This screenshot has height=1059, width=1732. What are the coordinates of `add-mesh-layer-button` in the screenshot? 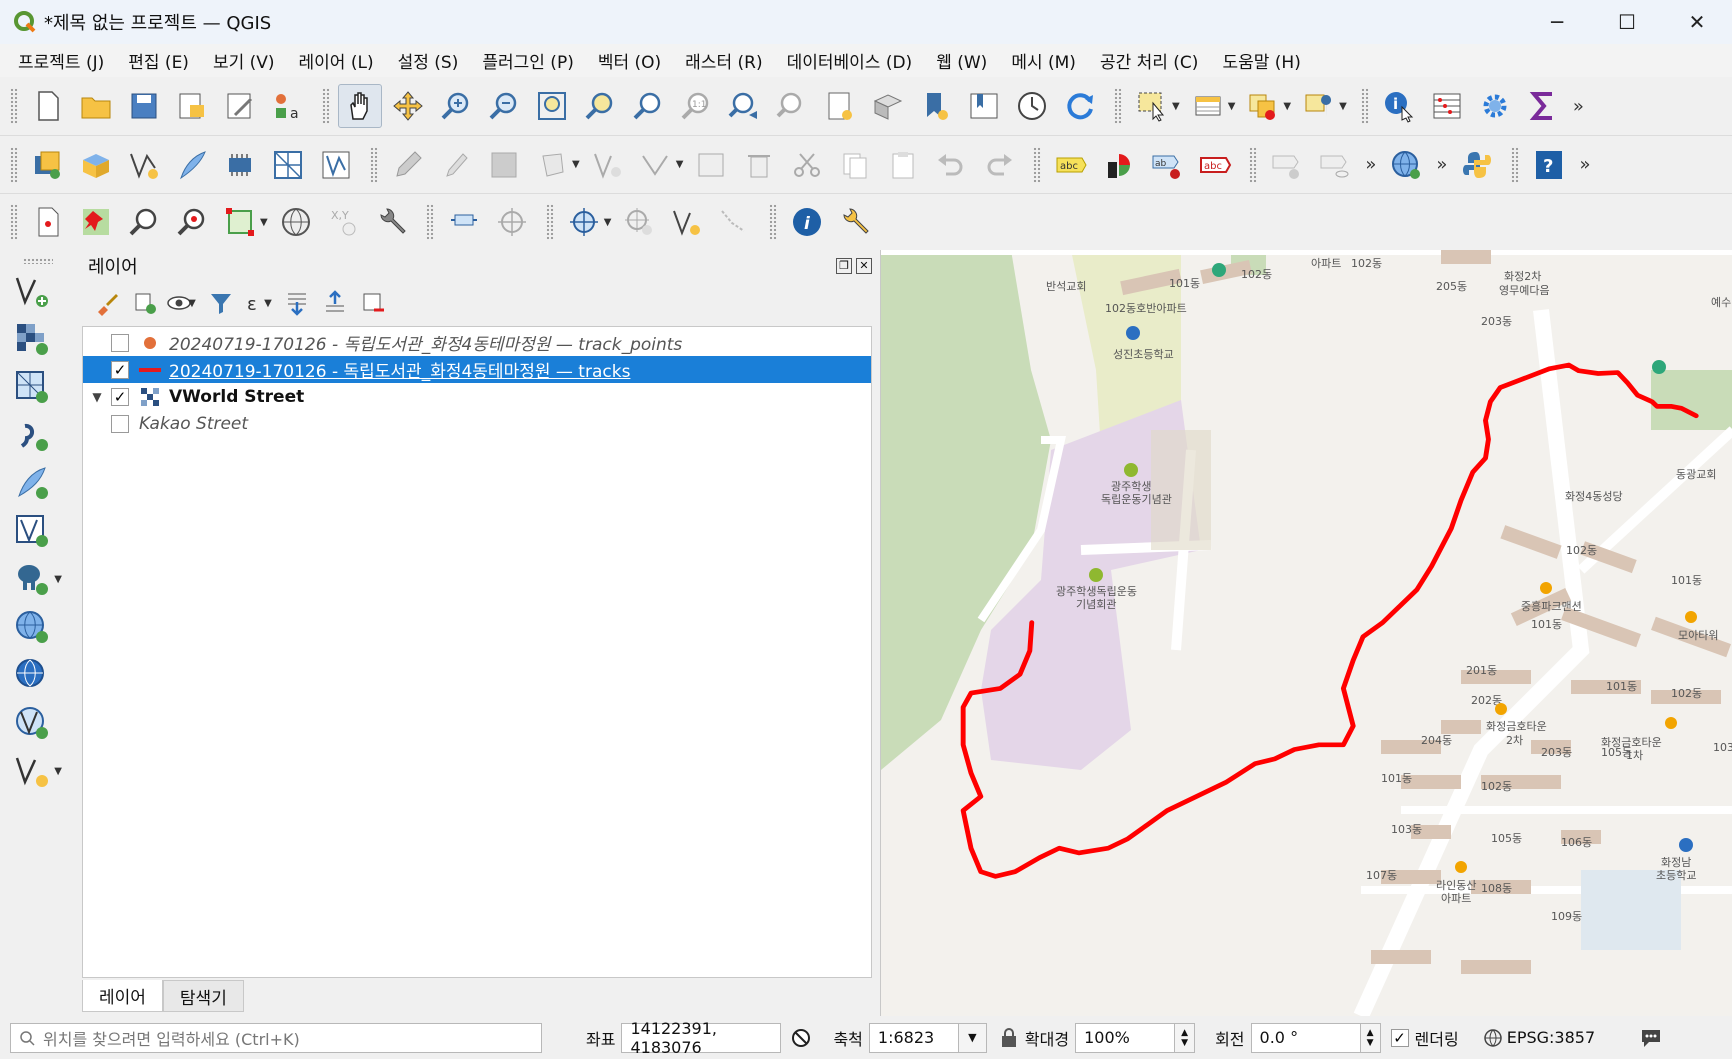 It's located at (32, 387).